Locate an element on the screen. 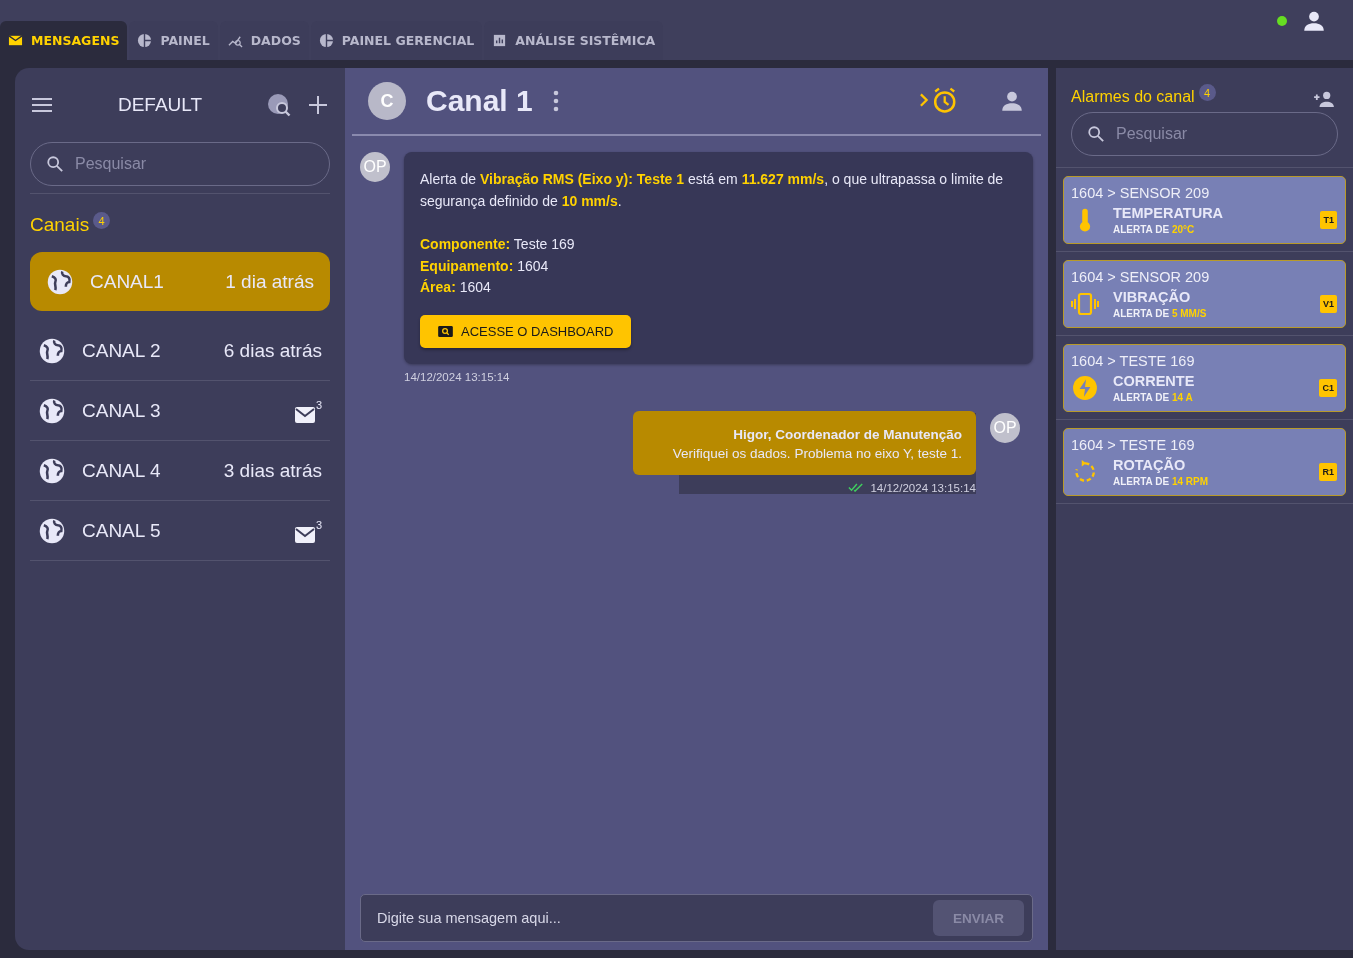 The height and width of the screenshot is (958, 1353). workspace-title: DEFAULT is located at coordinates (160, 105).